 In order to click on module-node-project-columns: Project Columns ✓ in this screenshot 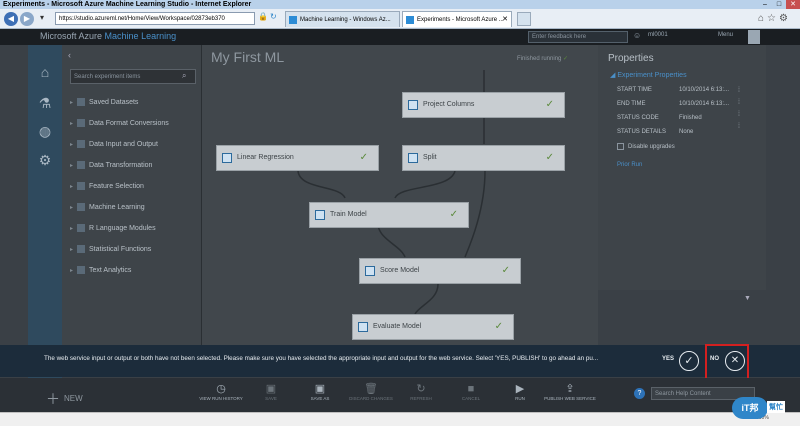, I will do `click(483, 105)`.